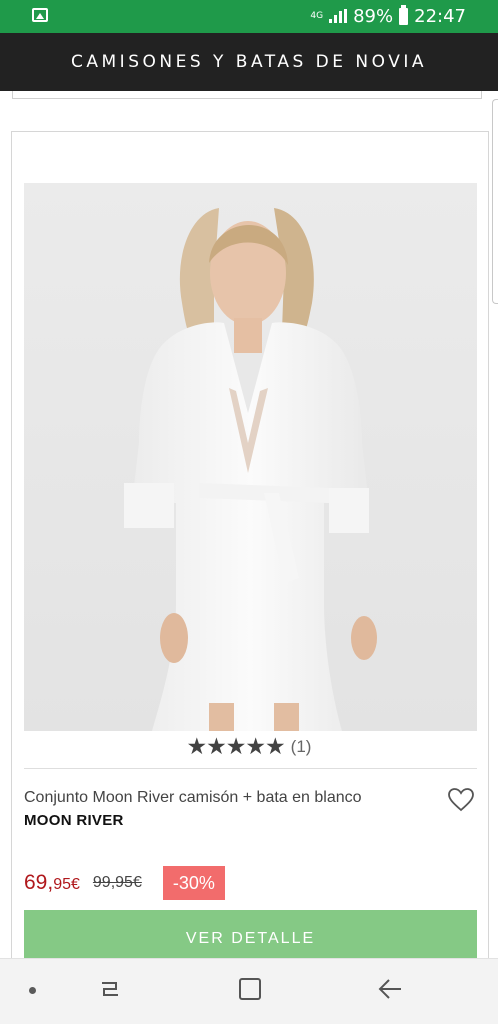 The height and width of the screenshot is (1024, 498). I want to click on page-title: CAMISONES Y BATAS DE NOVIA, so click(249, 62).